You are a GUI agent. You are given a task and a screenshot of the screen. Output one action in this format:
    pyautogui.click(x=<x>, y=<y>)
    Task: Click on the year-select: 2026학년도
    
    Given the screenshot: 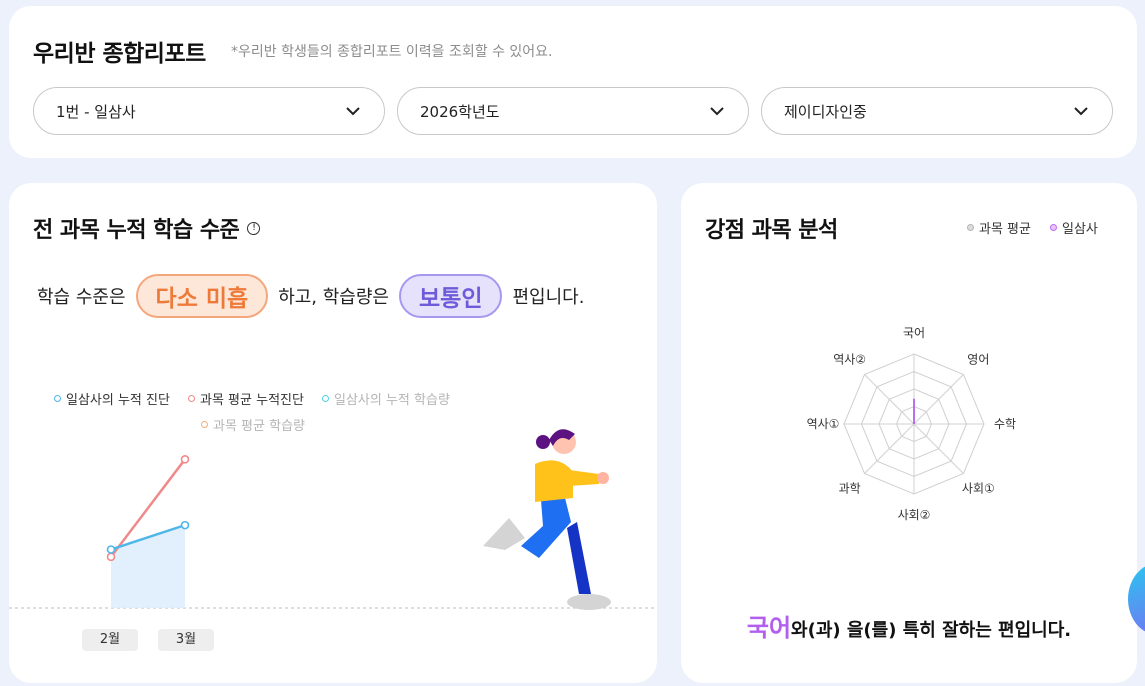 What is the action you would take?
    pyautogui.click(x=573, y=111)
    